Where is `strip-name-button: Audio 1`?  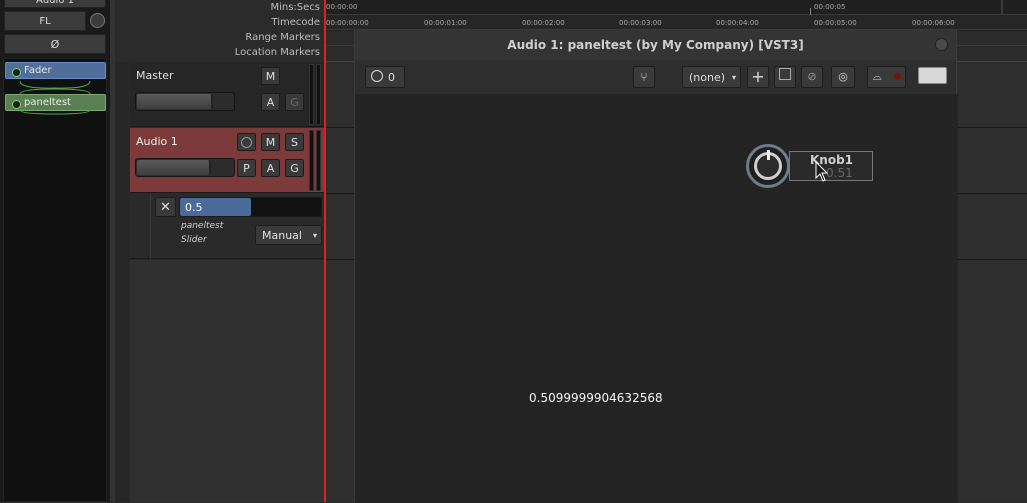 strip-name-button: Audio 1 is located at coordinates (55, 4).